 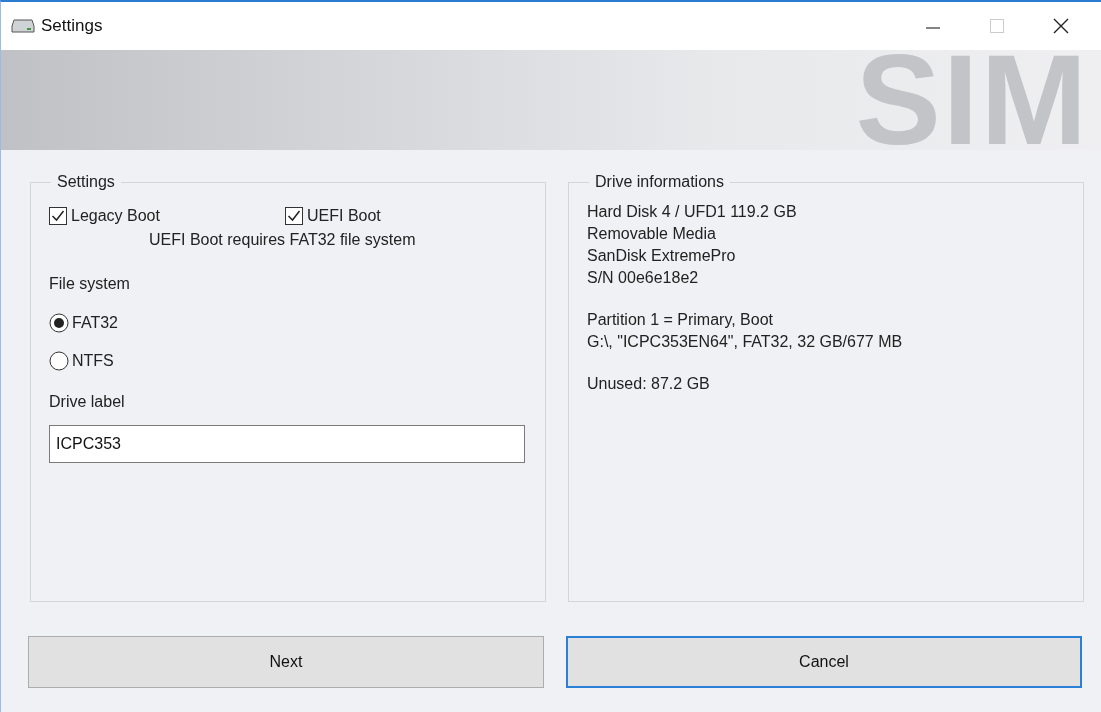 What do you see at coordinates (72, 26) in the screenshot?
I see `window-title: Settings` at bounding box center [72, 26].